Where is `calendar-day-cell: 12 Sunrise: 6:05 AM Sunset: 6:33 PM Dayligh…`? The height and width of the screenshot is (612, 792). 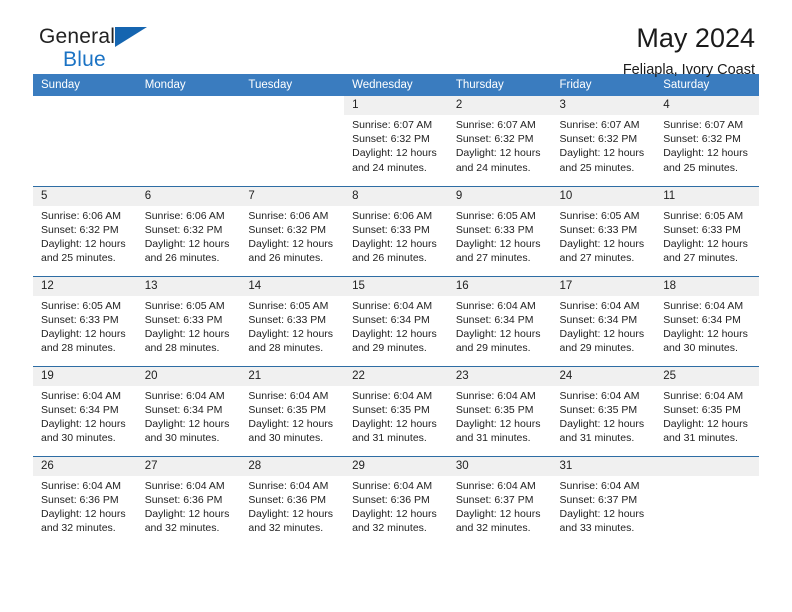 calendar-day-cell: 12 Sunrise: 6:05 AM Sunset: 6:33 PM Dayligh… is located at coordinates (85, 320).